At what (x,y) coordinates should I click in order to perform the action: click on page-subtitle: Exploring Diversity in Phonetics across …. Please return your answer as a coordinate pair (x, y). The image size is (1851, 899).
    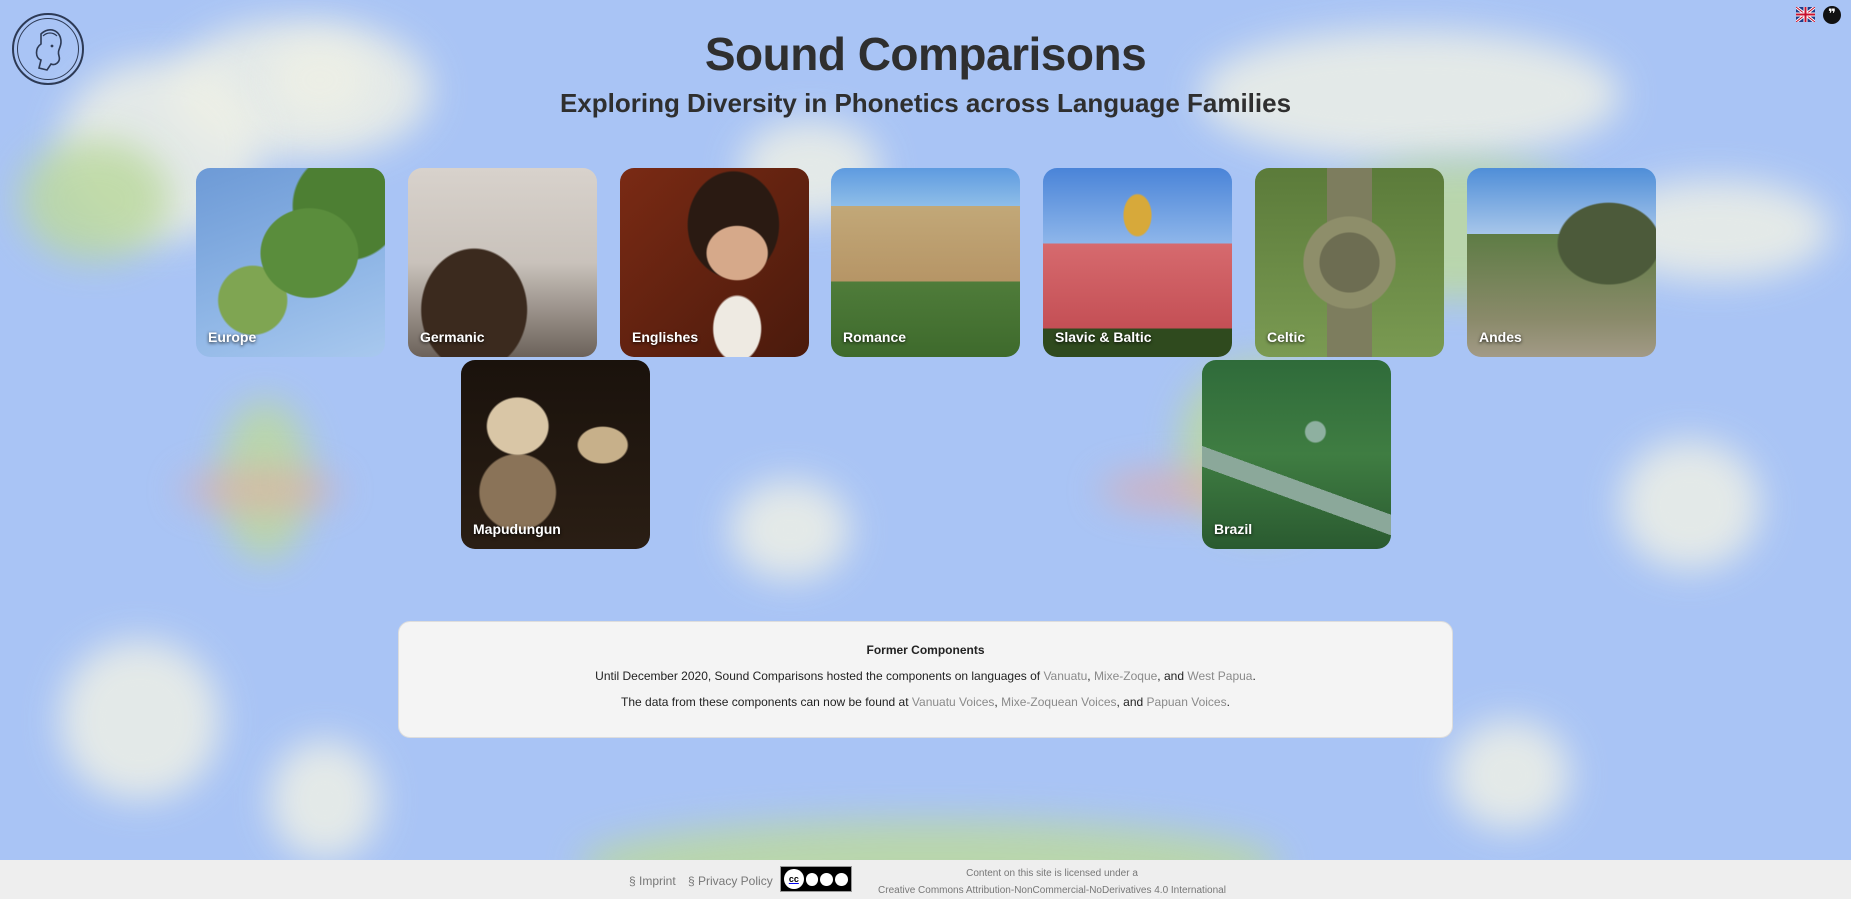
    Looking at the image, I should click on (925, 103).